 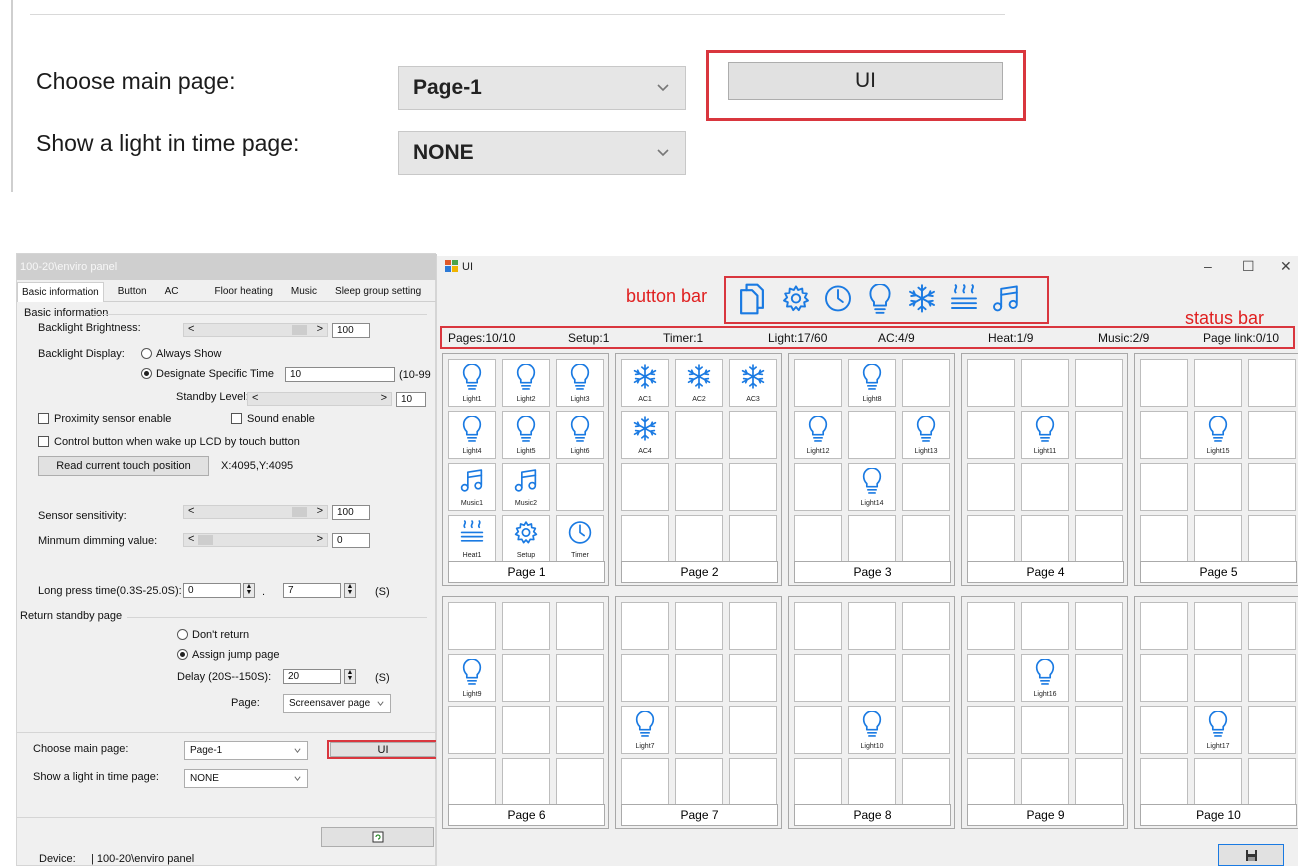 I want to click on maximize-button: ☐, so click(x=1248, y=266).